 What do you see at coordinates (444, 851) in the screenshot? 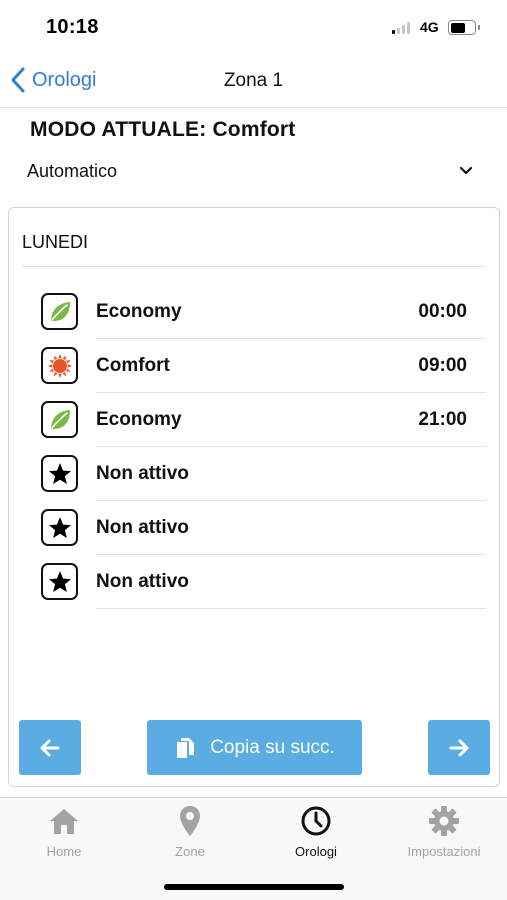
I see `tab-settings-label: Impostazioni` at bounding box center [444, 851].